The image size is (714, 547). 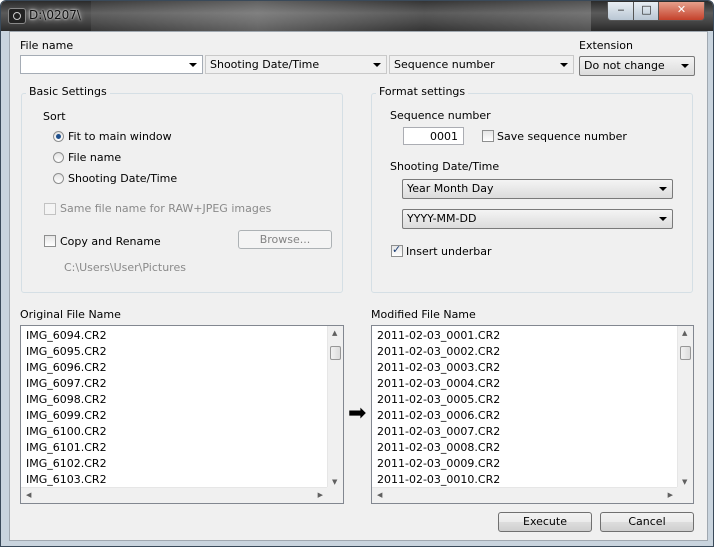 I want to click on sort-radio-fit-main-window, so click(x=58, y=136).